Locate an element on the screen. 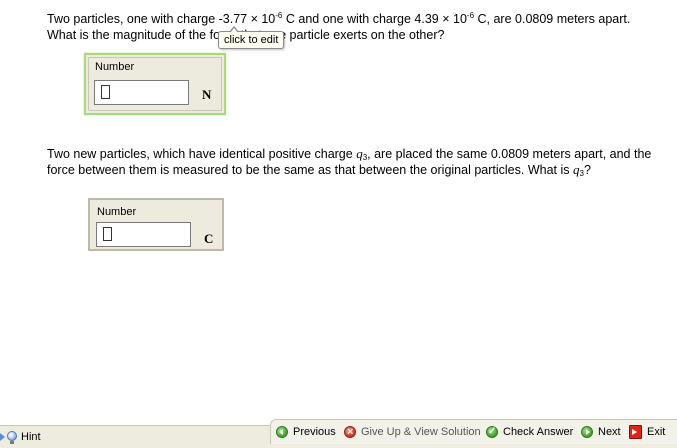 This screenshot has height=448, width=677. forward-arrow-icon is located at coordinates (587, 432).